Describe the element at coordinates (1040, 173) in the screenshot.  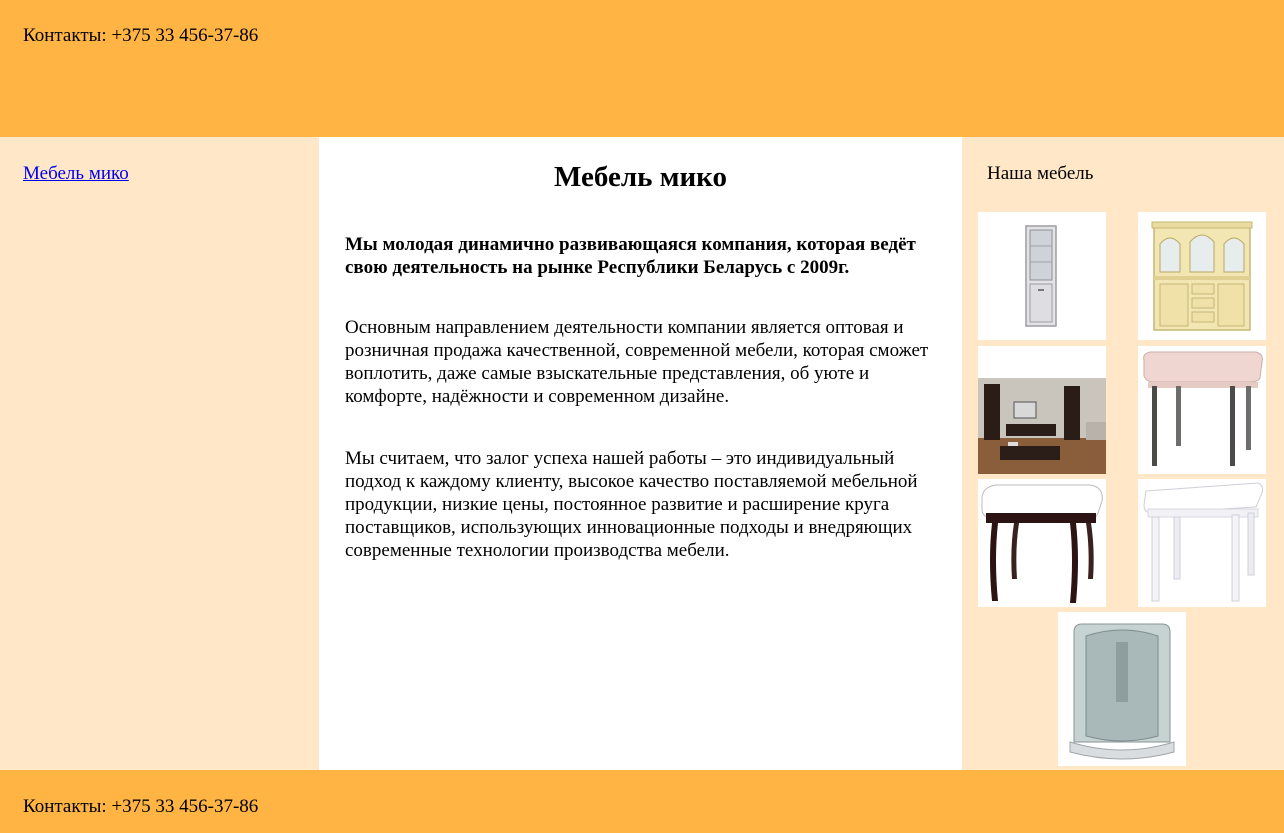
I see `gallery-title: Наша мебель` at that location.